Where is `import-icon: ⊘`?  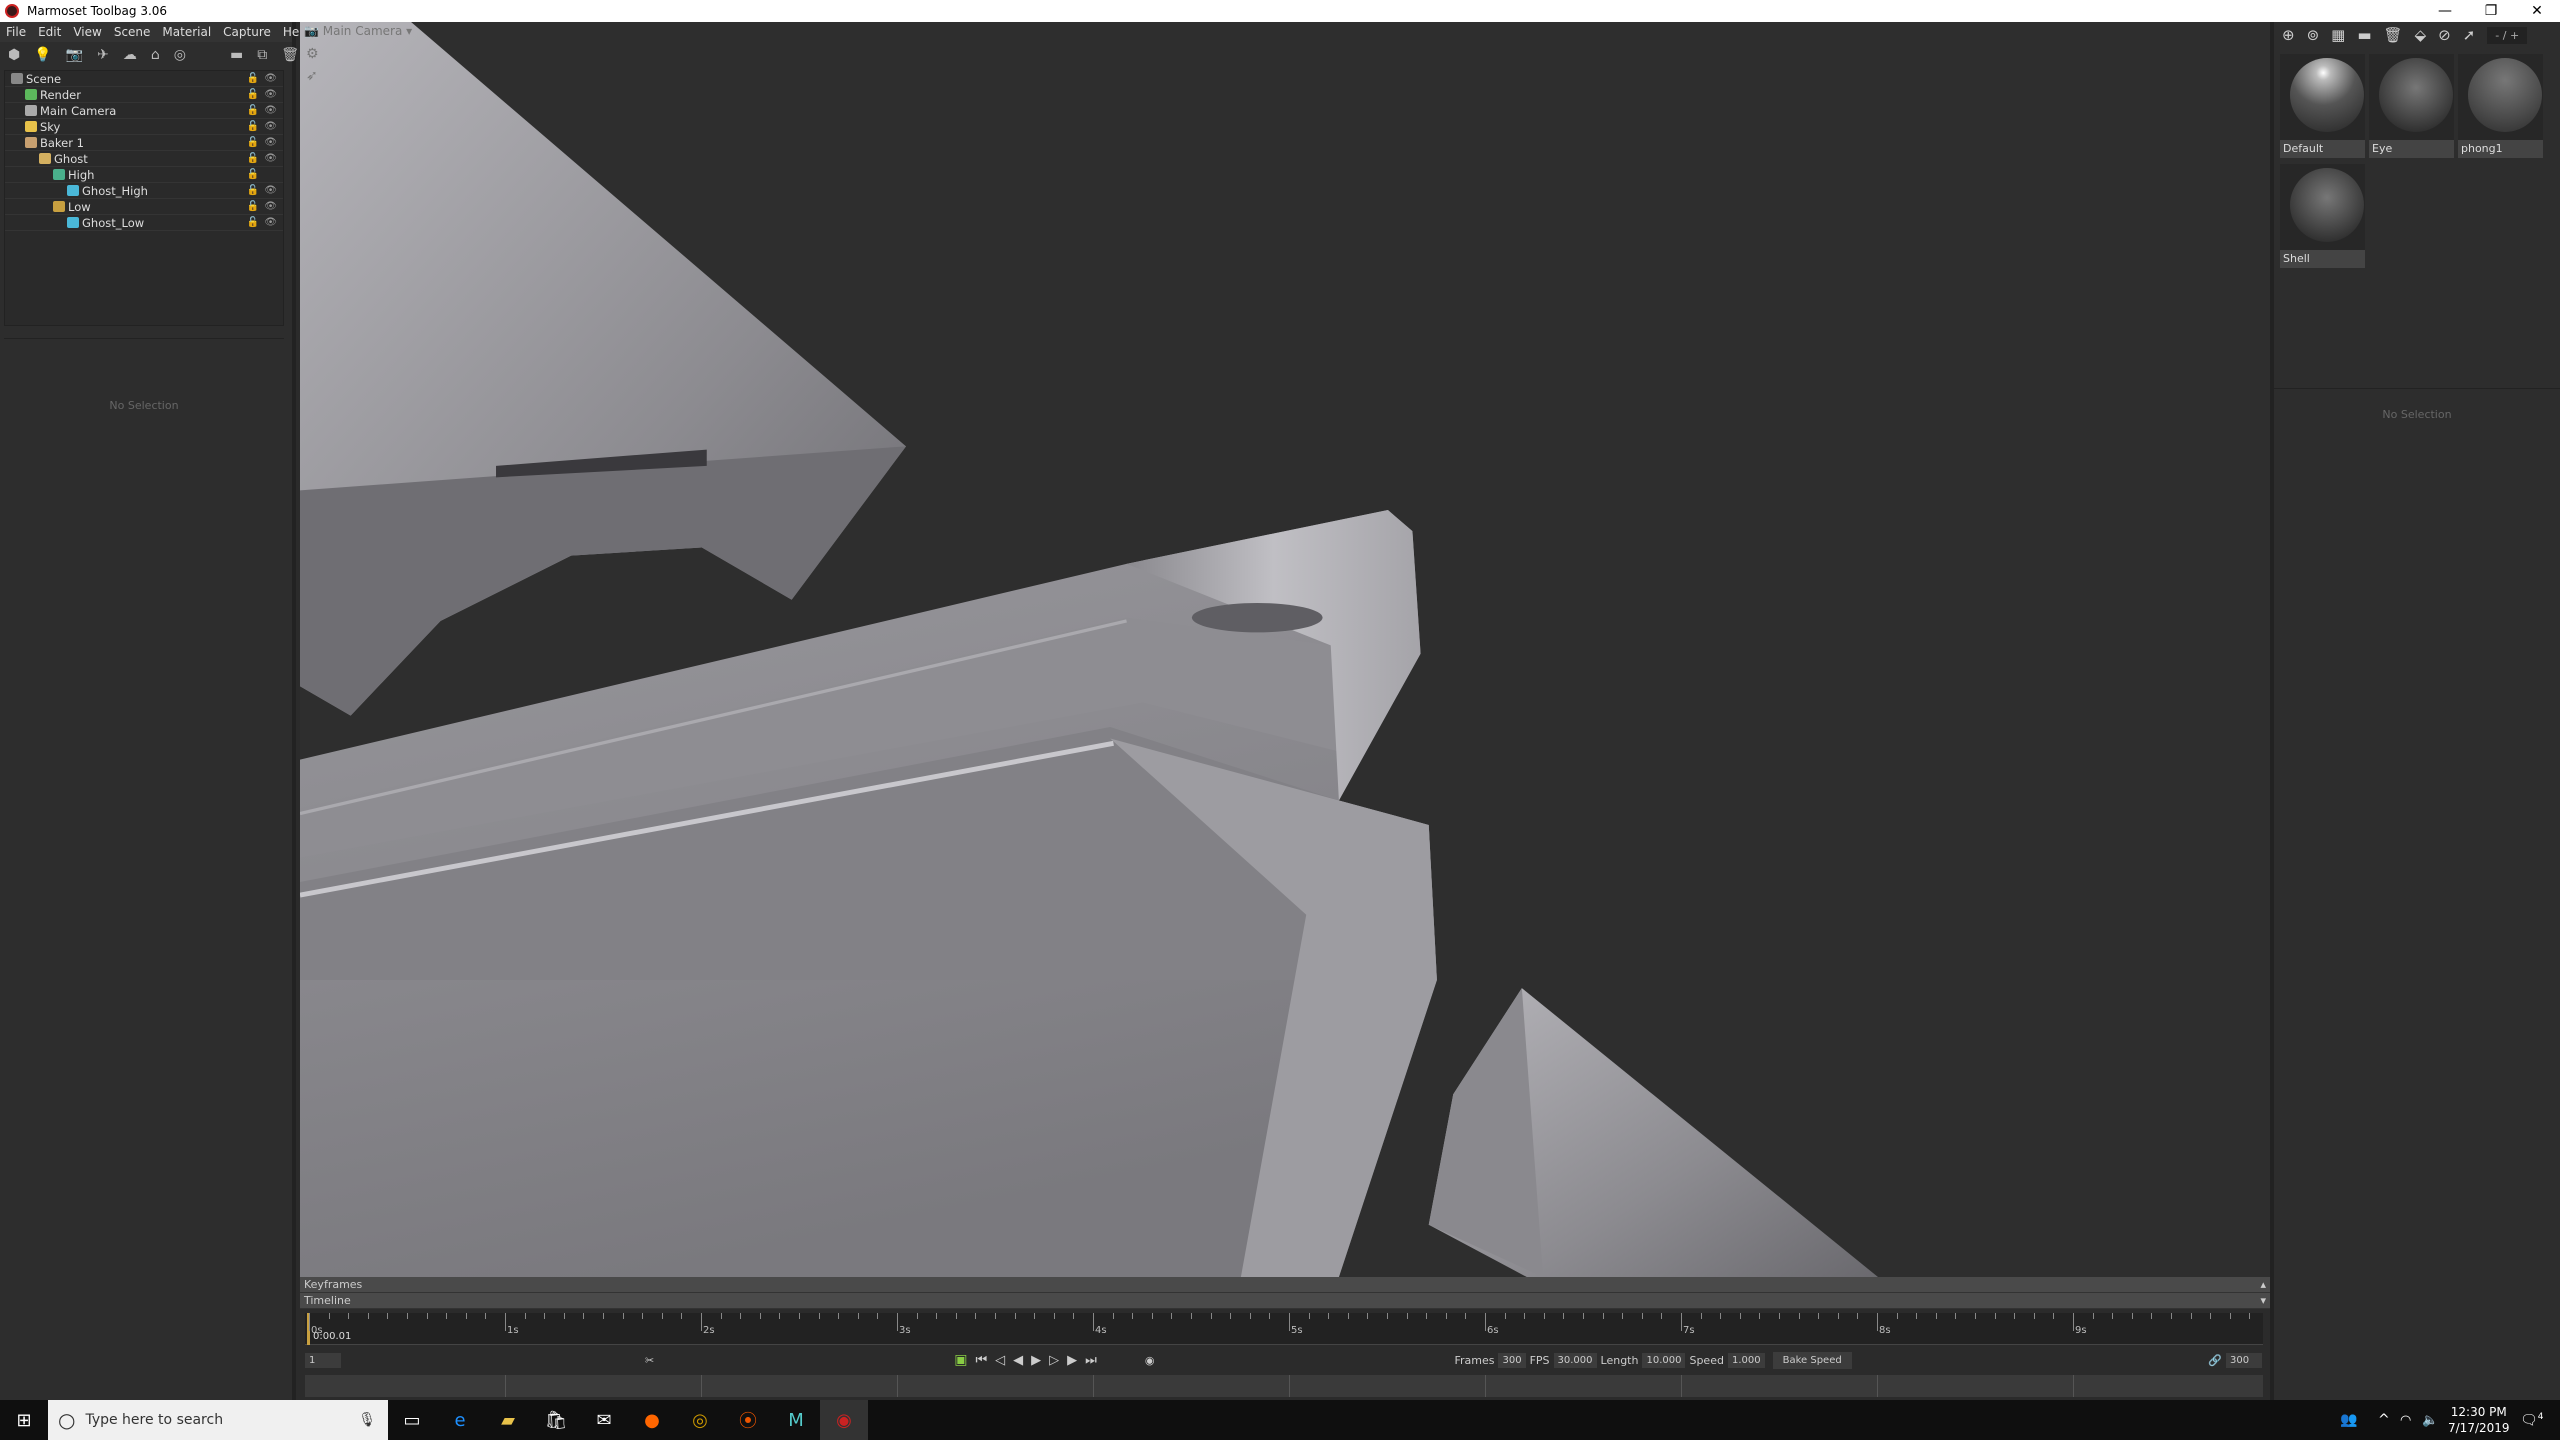
import-icon: ⊘ is located at coordinates (2444, 35).